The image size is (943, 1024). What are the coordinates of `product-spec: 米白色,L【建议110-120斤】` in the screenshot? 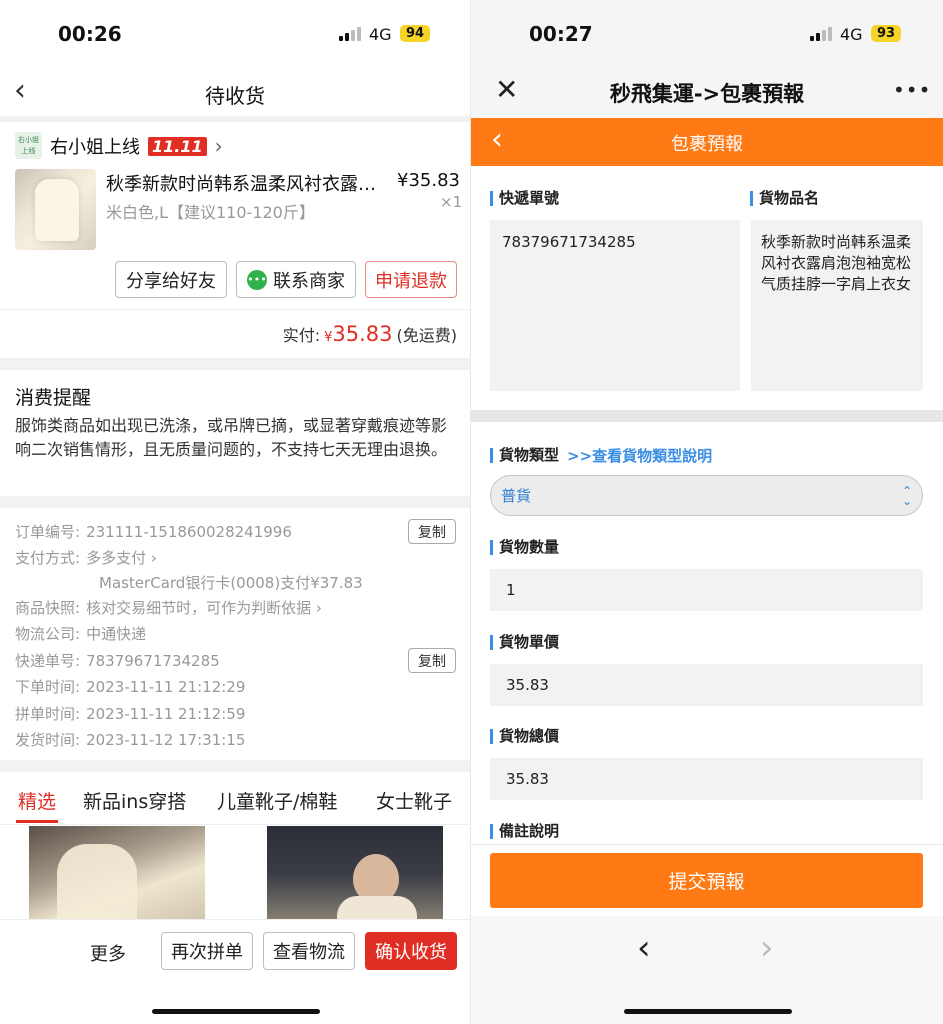 It's located at (210, 212).